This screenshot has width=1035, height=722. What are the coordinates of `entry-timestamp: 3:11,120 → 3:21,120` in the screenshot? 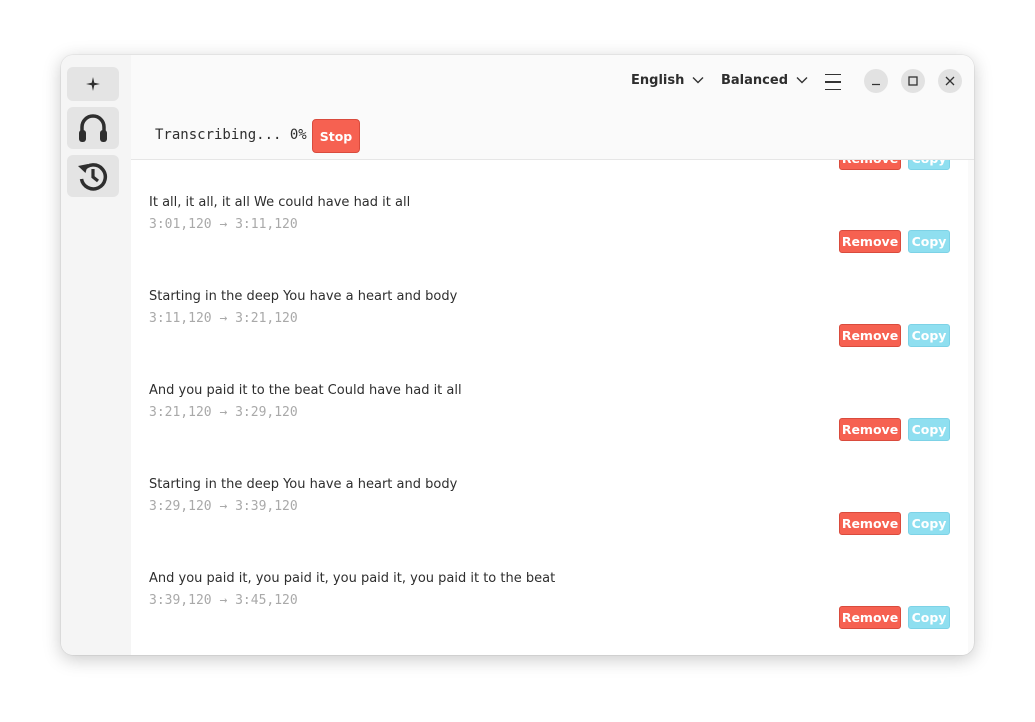 It's located at (223, 318).